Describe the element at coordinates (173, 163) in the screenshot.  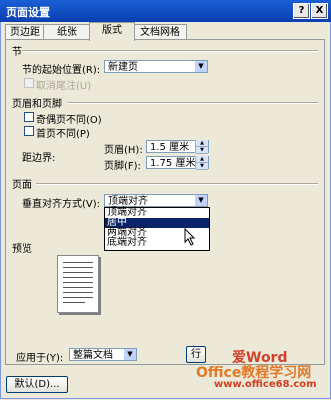
I see `footer-distance-value: 1.75 厘米` at that location.